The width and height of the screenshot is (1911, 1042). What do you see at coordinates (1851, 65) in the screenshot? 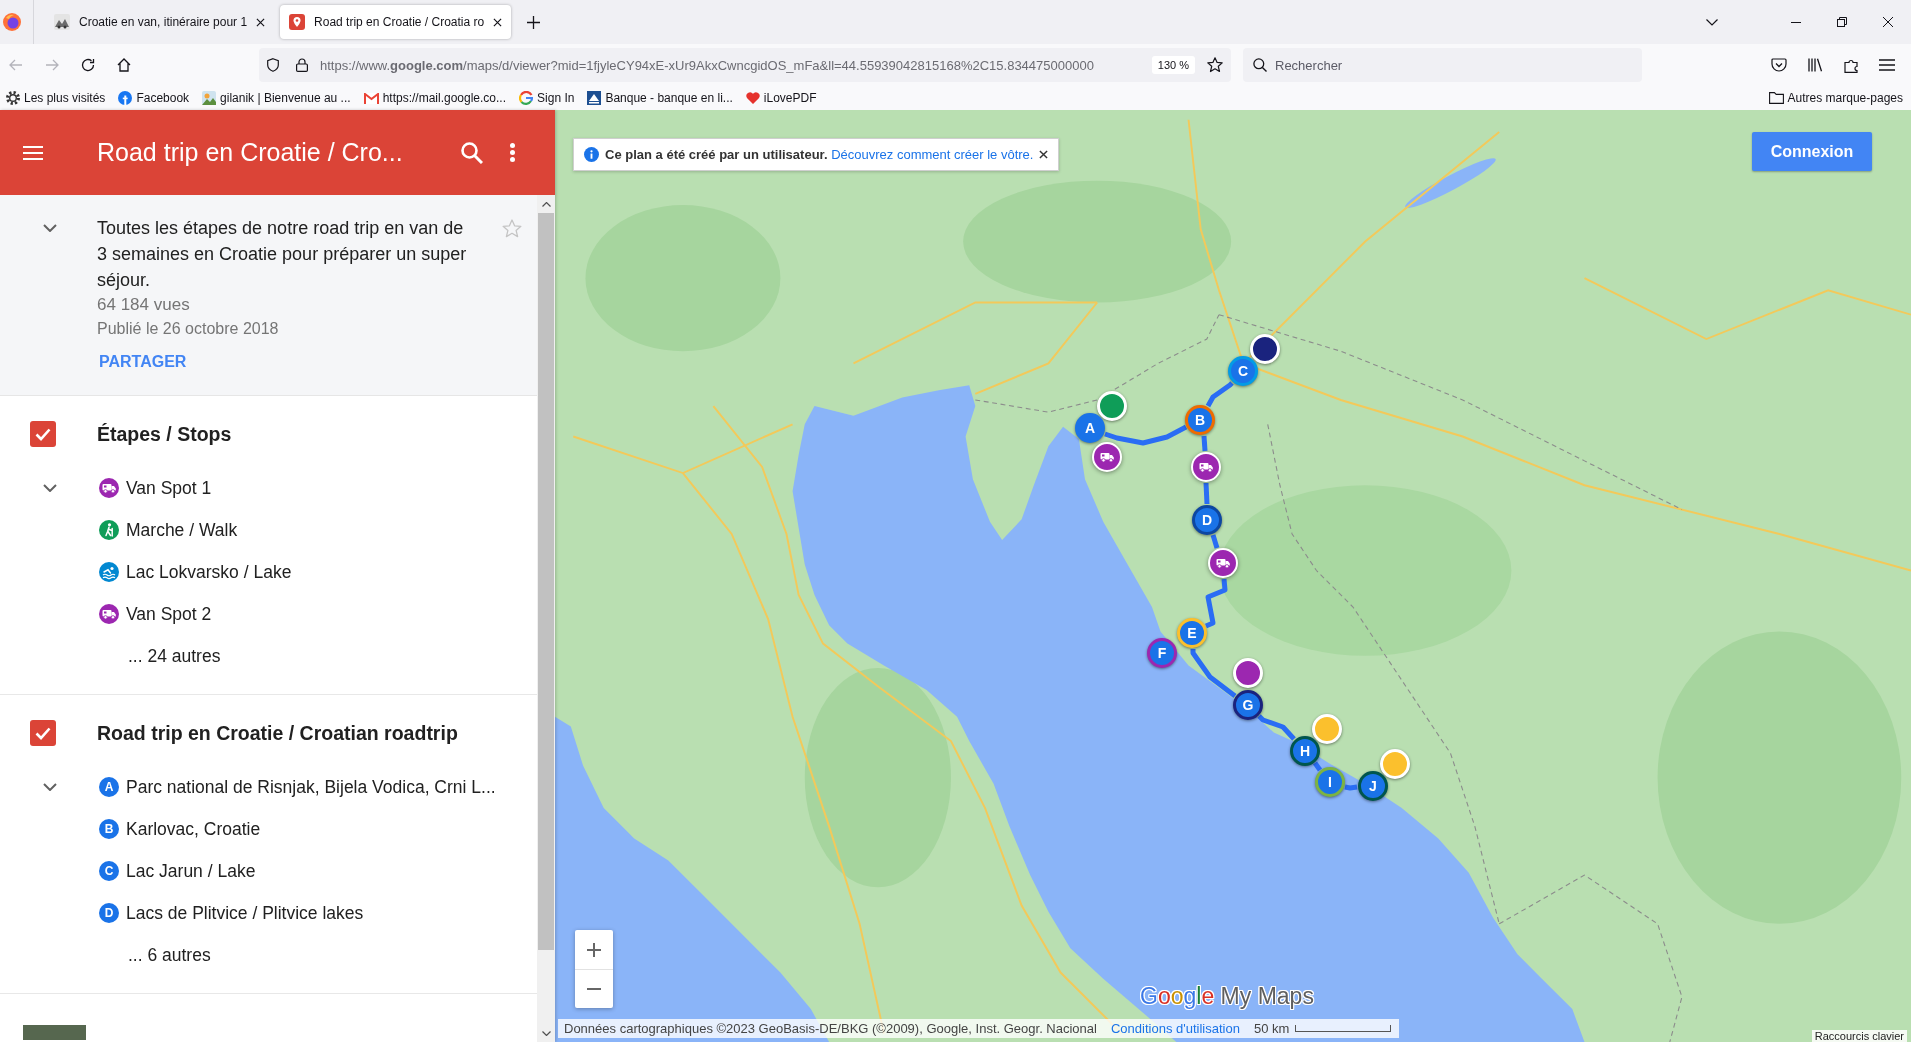
I see `puzzle-icon` at bounding box center [1851, 65].